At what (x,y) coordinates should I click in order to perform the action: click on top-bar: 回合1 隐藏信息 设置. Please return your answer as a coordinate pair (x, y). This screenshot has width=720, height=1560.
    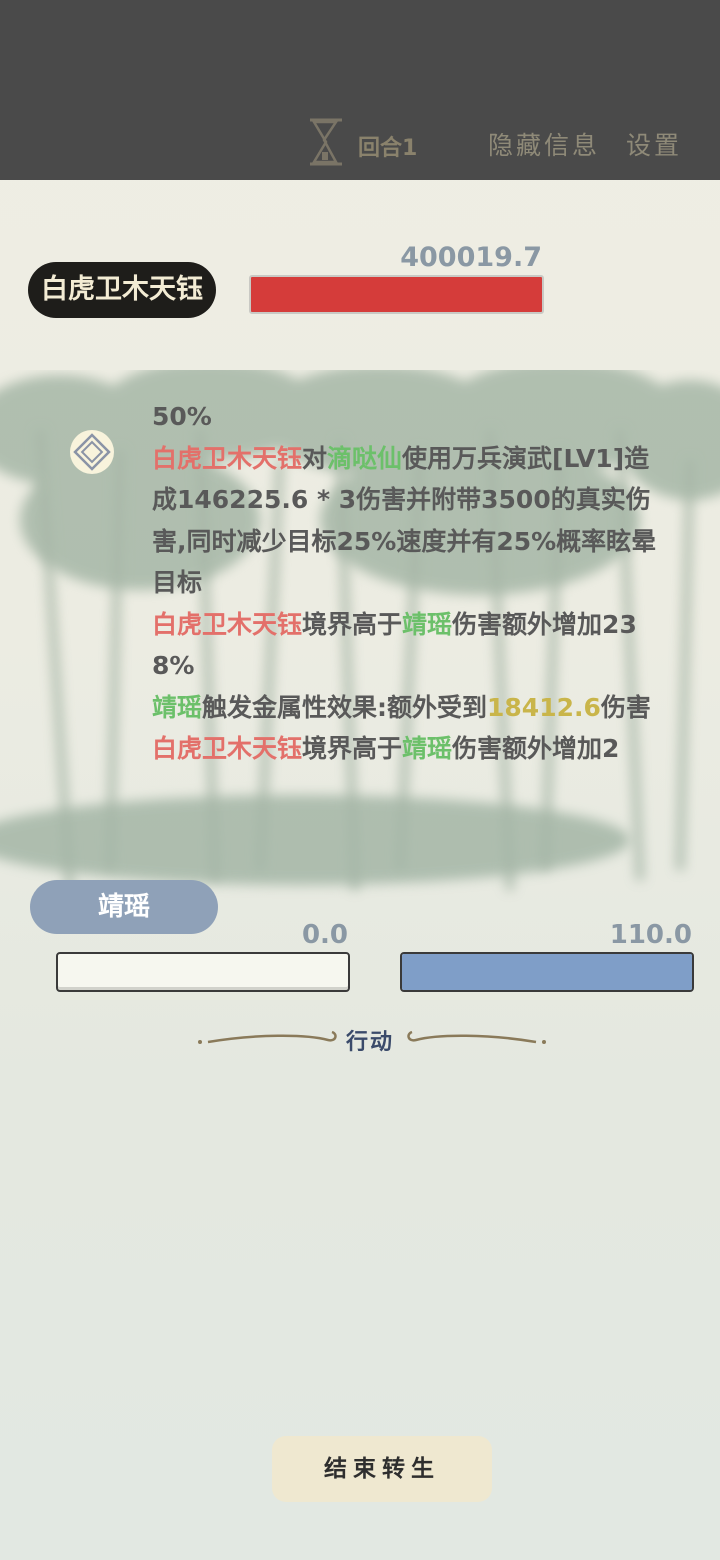
    Looking at the image, I should click on (360, 90).